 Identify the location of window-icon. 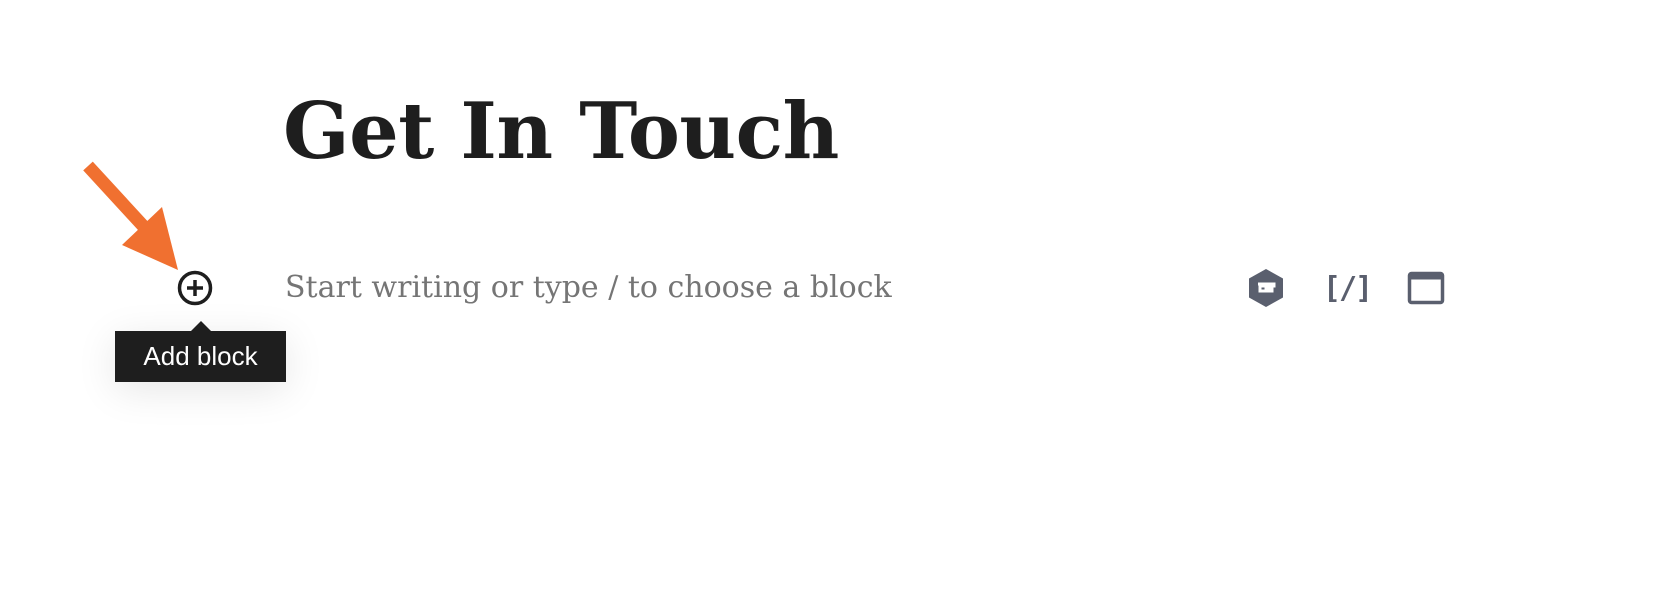
(1426, 288).